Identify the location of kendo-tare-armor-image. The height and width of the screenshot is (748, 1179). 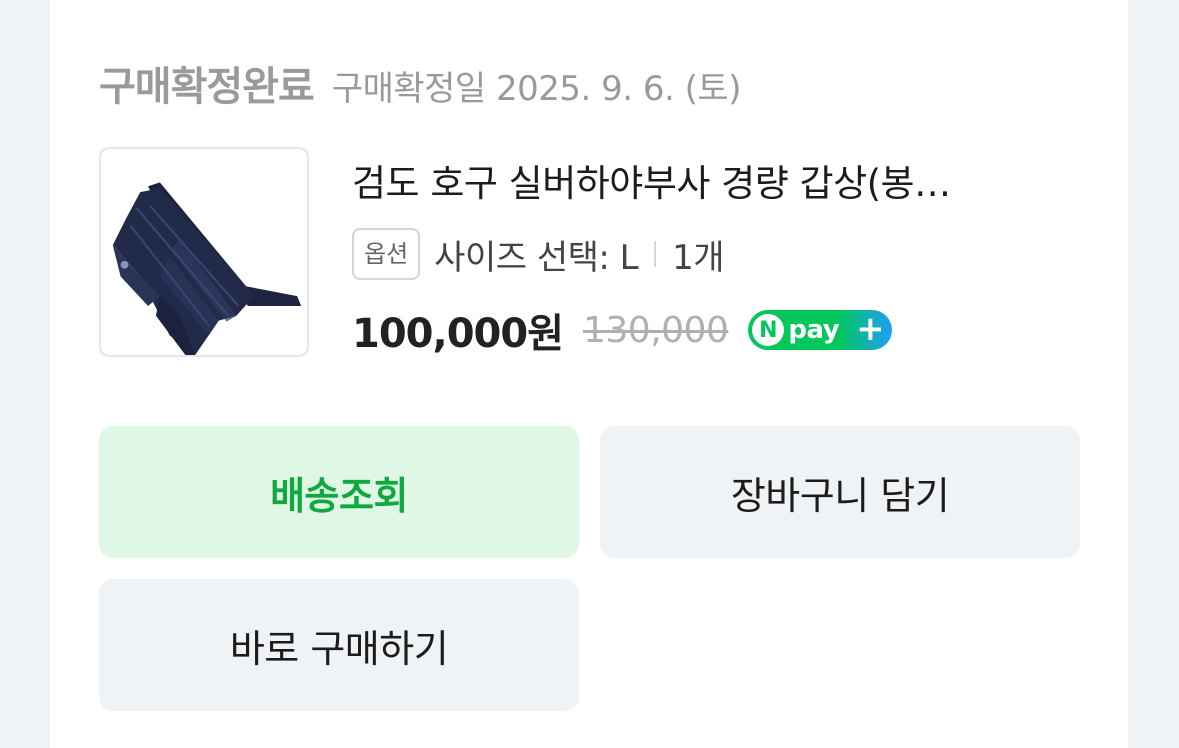
(204, 252).